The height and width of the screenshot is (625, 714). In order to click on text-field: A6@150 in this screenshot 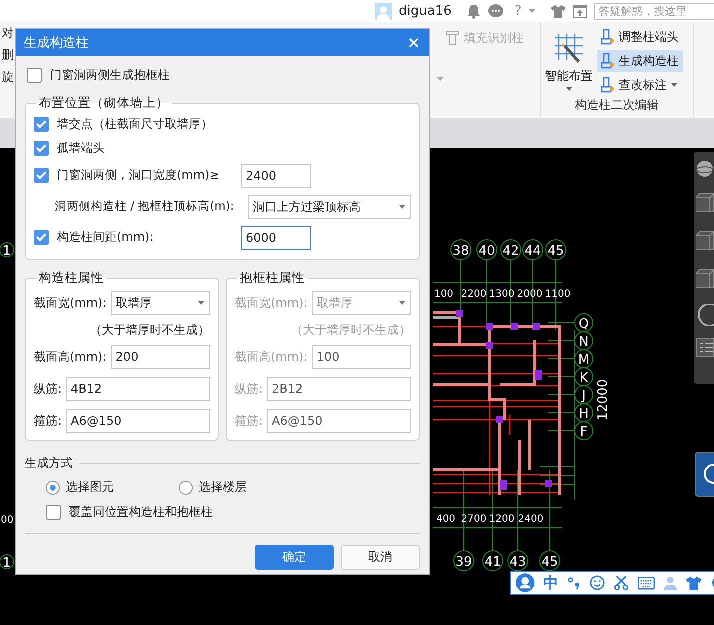, I will do `click(138, 421)`.